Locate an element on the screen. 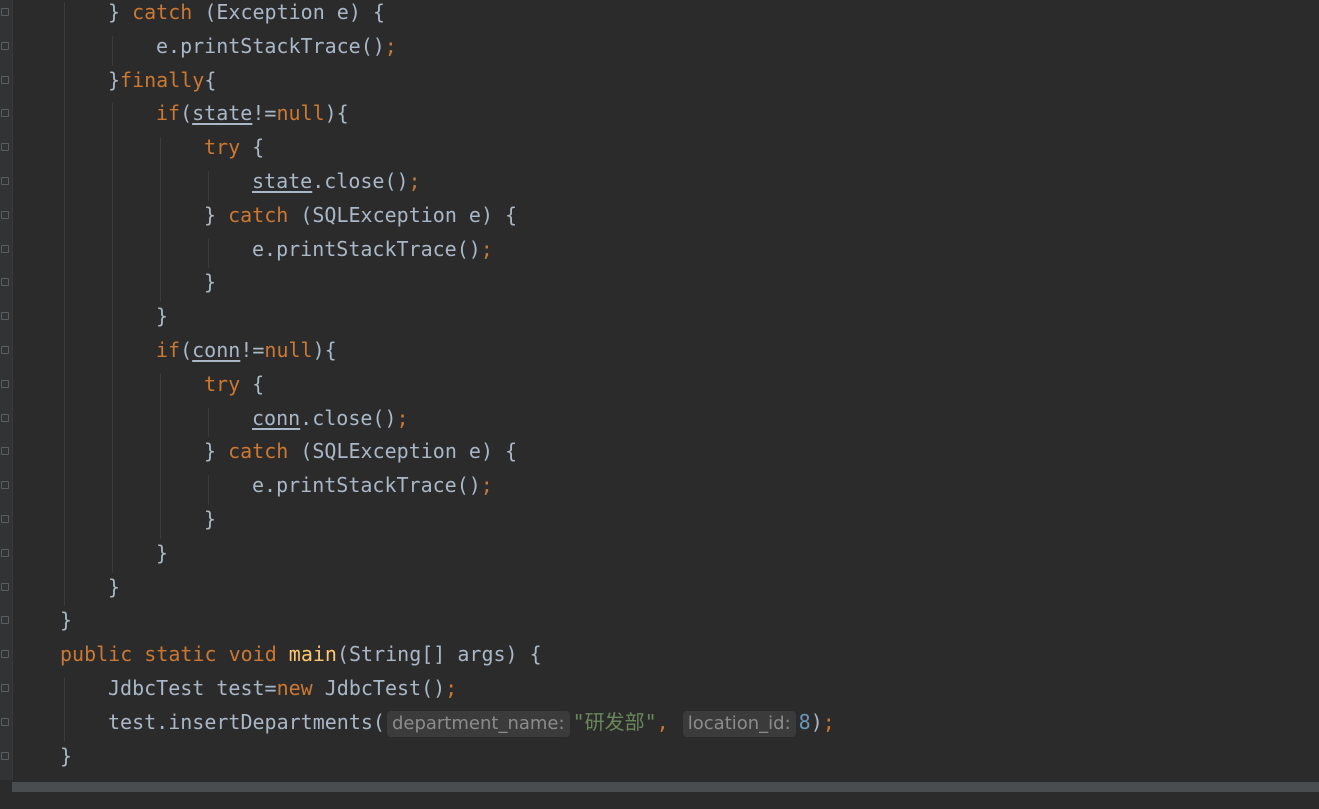 The image size is (1319, 809). code-token-field: state is located at coordinates (282, 181).